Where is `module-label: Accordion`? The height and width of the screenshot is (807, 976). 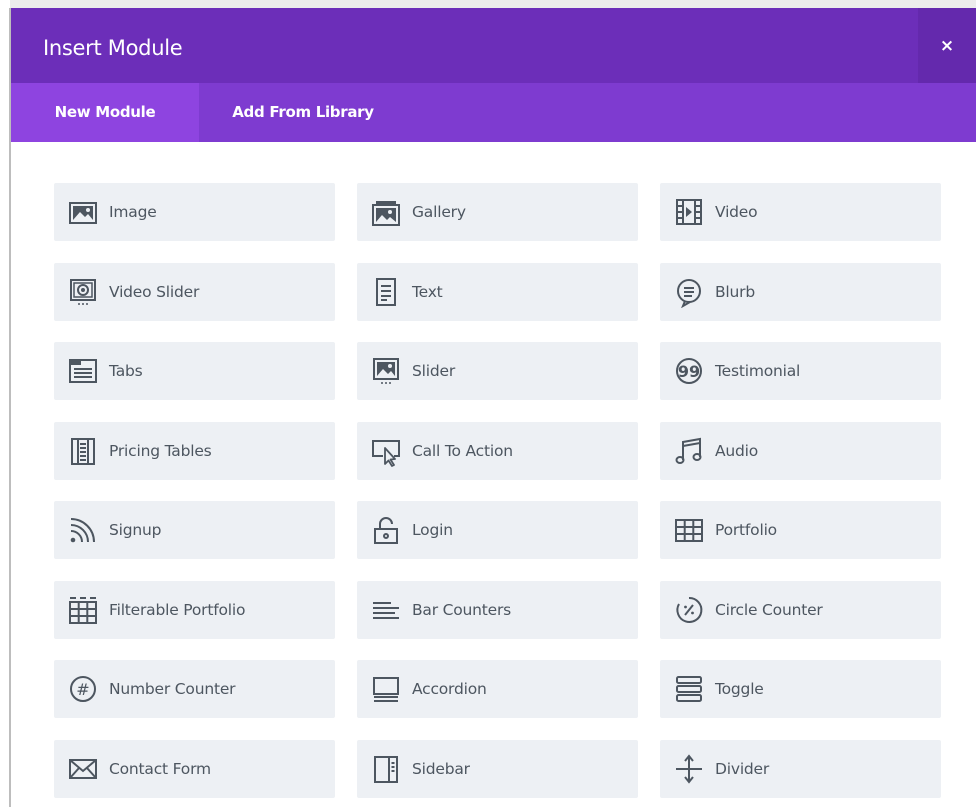
module-label: Accordion is located at coordinates (449, 689).